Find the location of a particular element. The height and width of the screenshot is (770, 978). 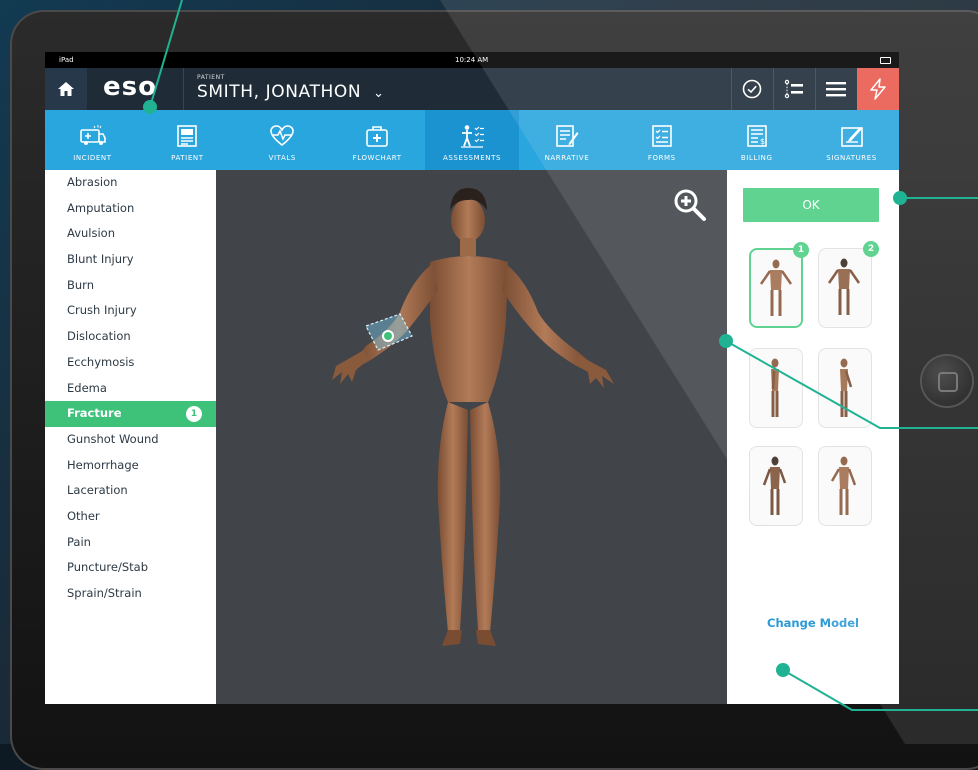

tab-narrative: NARRATIVE is located at coordinates (566, 140).